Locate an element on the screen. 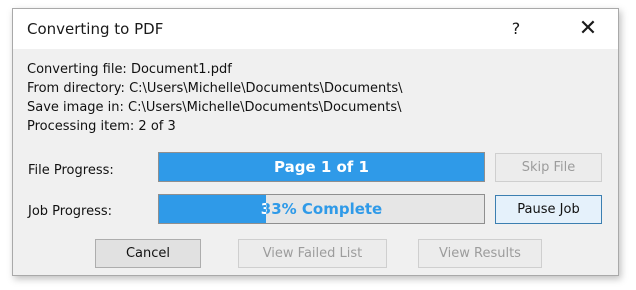 The image size is (636, 290). converting-file-text: Converting file: Document1.pdf is located at coordinates (129, 69).